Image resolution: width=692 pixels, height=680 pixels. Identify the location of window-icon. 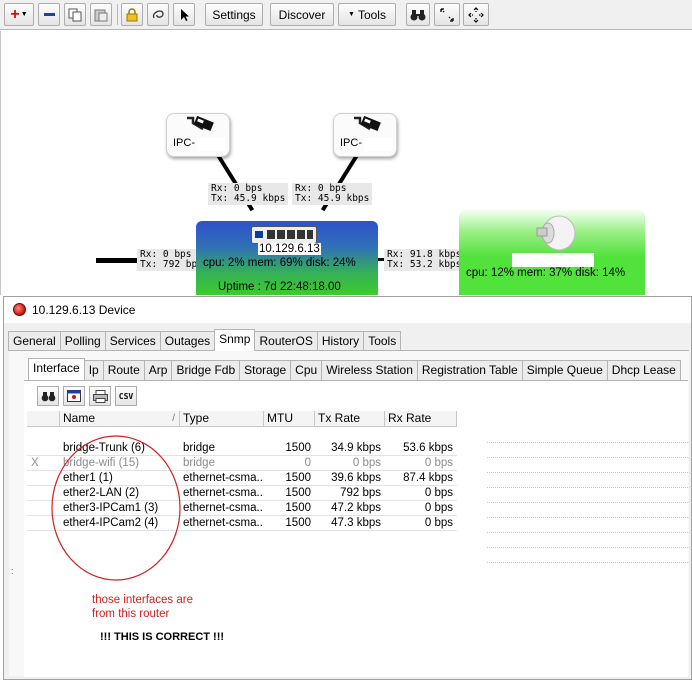
(74, 396).